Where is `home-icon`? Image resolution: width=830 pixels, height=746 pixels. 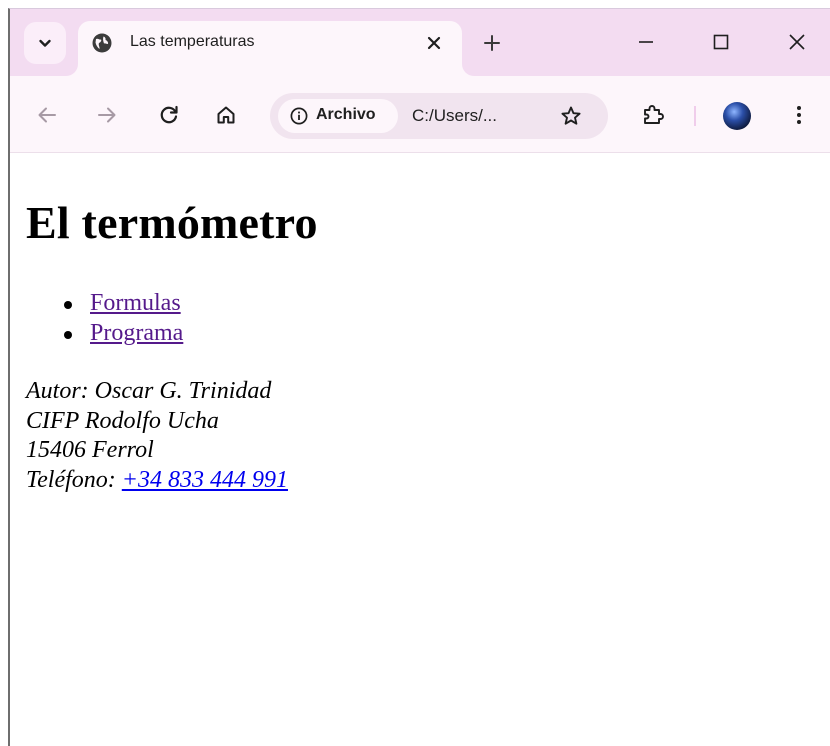
home-icon is located at coordinates (226, 115).